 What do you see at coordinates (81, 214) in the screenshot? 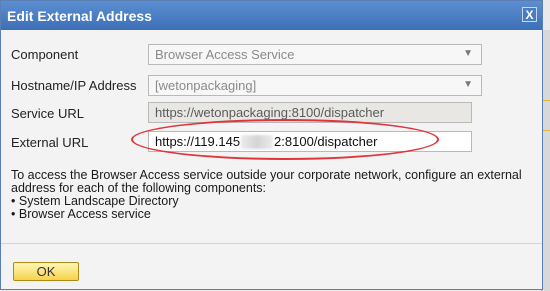
I see `list-item: • Browser Access service` at bounding box center [81, 214].